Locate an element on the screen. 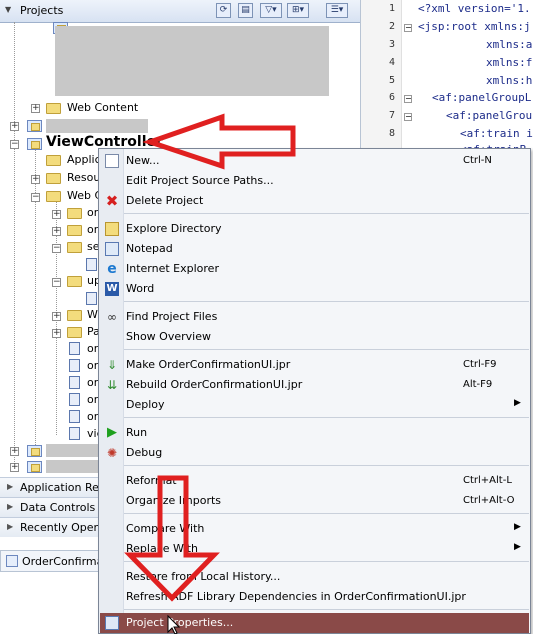 This screenshot has width=533, height=634. delete-icon: ✖ is located at coordinates (112, 201).